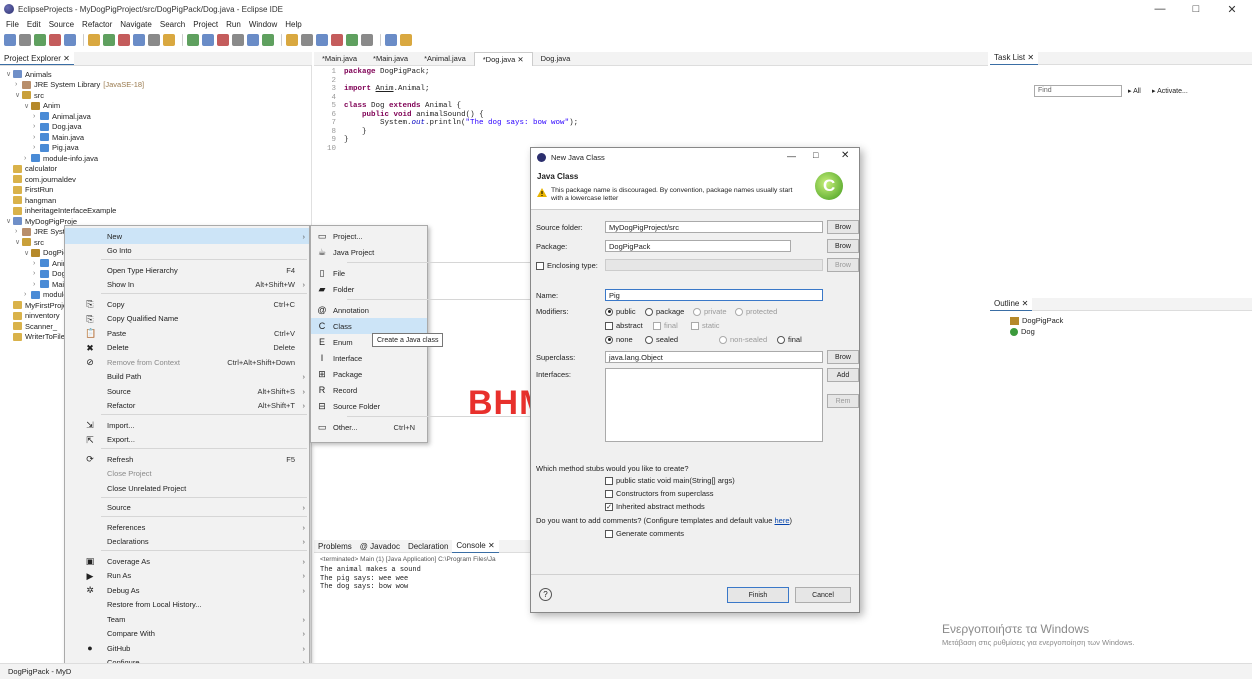 The width and height of the screenshot is (1252, 679). I want to click on task-all-link: ▸ All, so click(1134, 91).